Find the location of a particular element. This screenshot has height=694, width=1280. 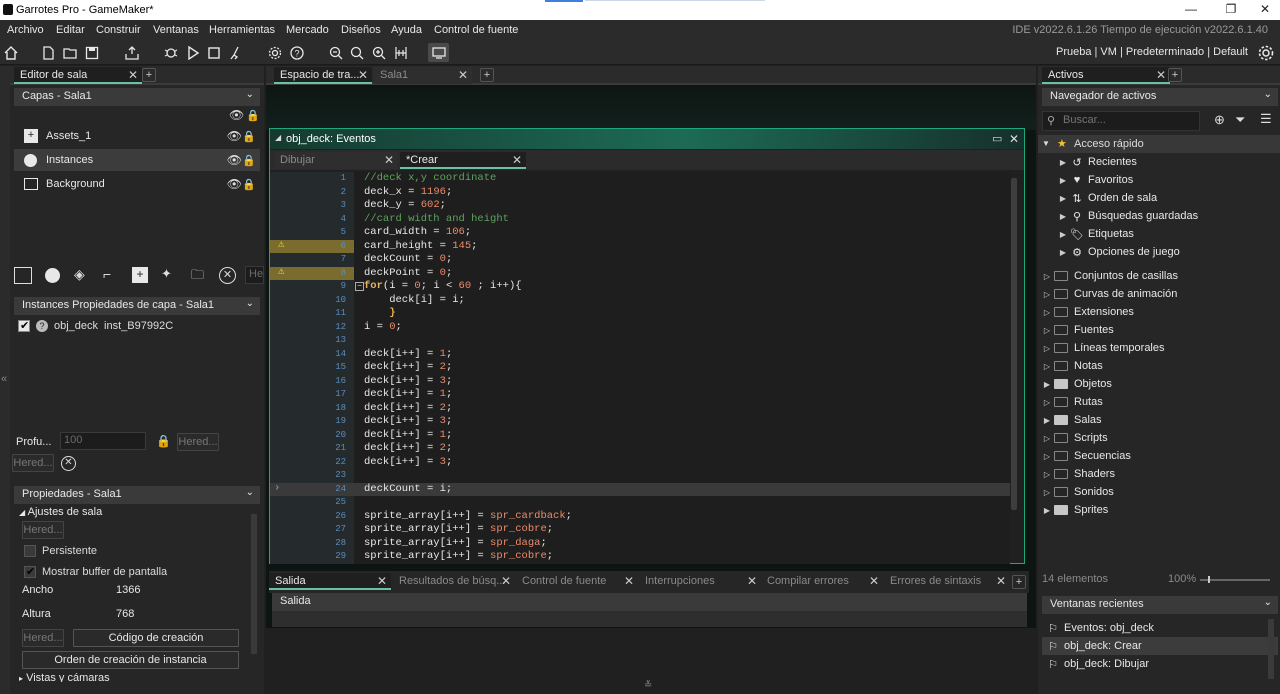

eye-icon: 👁 is located at coordinates (236, 115).